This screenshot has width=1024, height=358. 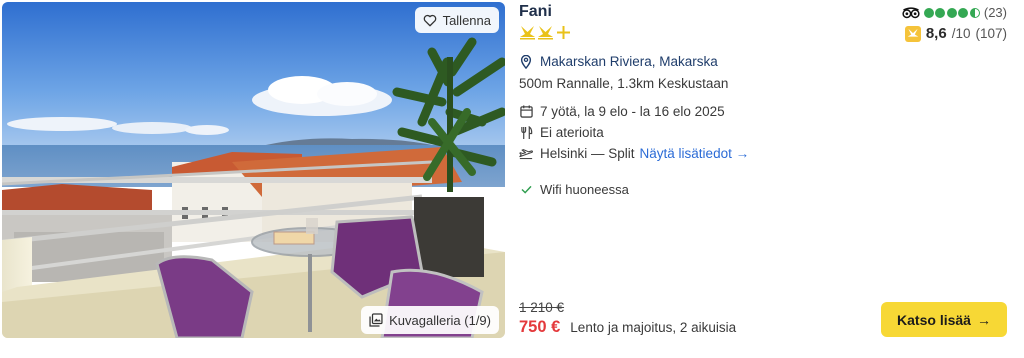 I want to click on gallery-icon, so click(x=376, y=320).